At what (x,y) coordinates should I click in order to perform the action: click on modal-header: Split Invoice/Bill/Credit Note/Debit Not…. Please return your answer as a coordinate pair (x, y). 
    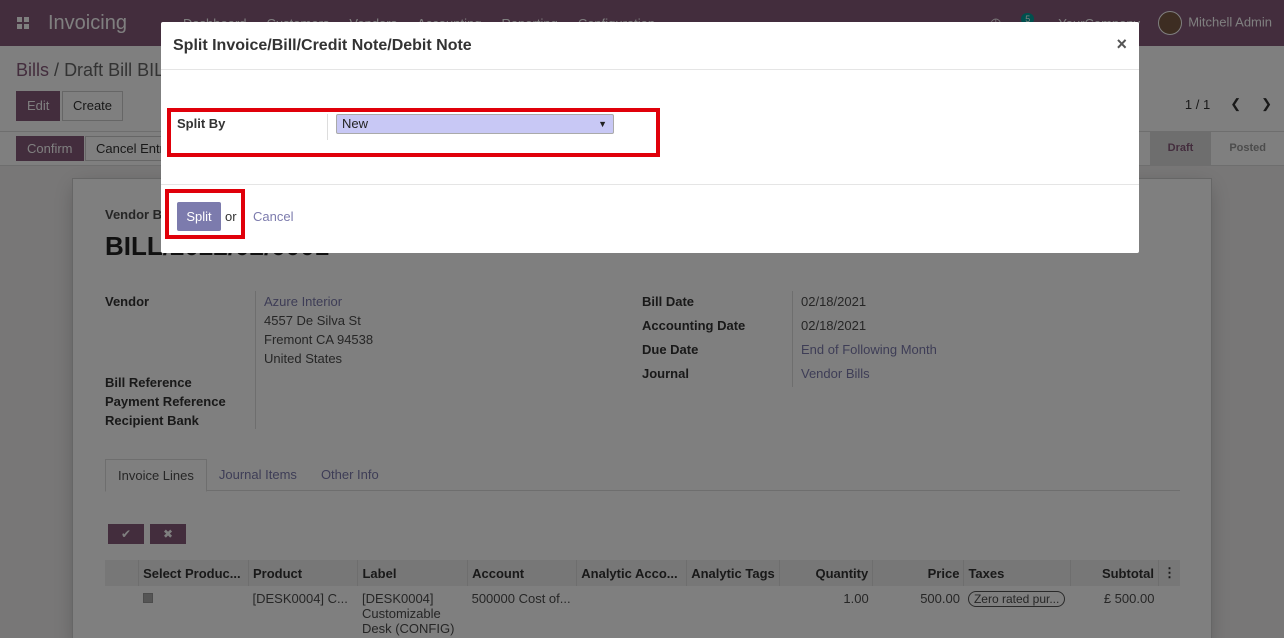
    Looking at the image, I should click on (650, 46).